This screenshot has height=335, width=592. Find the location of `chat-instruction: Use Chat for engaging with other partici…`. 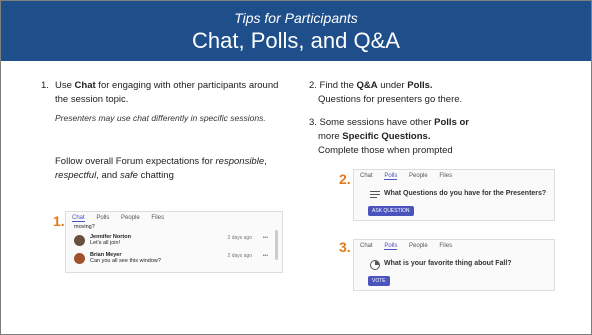

chat-instruction: Use Chat for engaging with other partici… is located at coordinates (167, 92).